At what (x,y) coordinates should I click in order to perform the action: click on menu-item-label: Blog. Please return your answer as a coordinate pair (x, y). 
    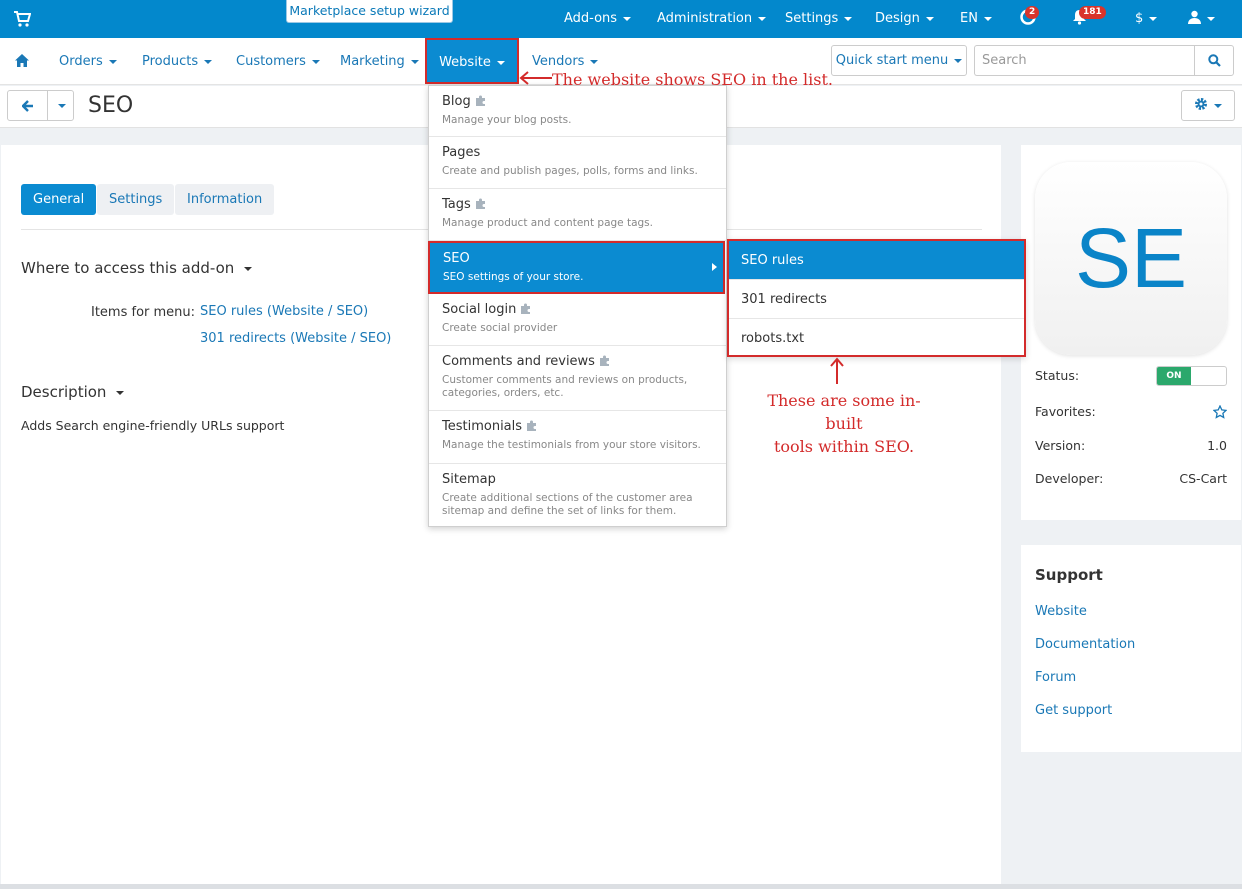
    Looking at the image, I should click on (456, 101).